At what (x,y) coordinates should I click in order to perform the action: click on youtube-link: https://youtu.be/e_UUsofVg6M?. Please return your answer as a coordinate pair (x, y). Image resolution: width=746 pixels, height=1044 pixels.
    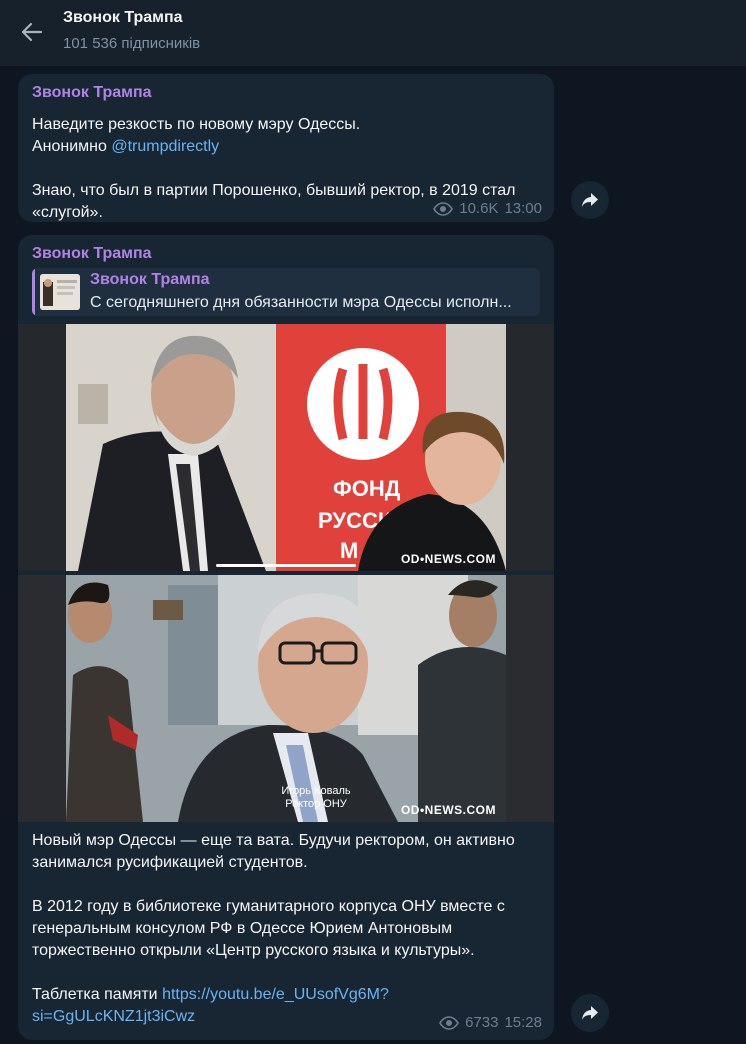
    Looking at the image, I should click on (275, 994).